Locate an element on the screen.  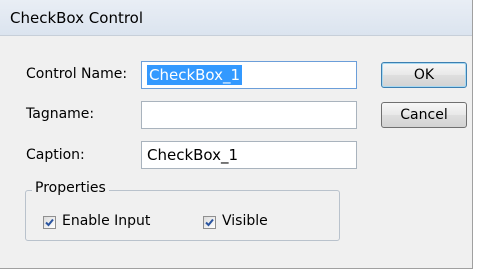
control-name-input: CheckBox_1 is located at coordinates (249, 75).